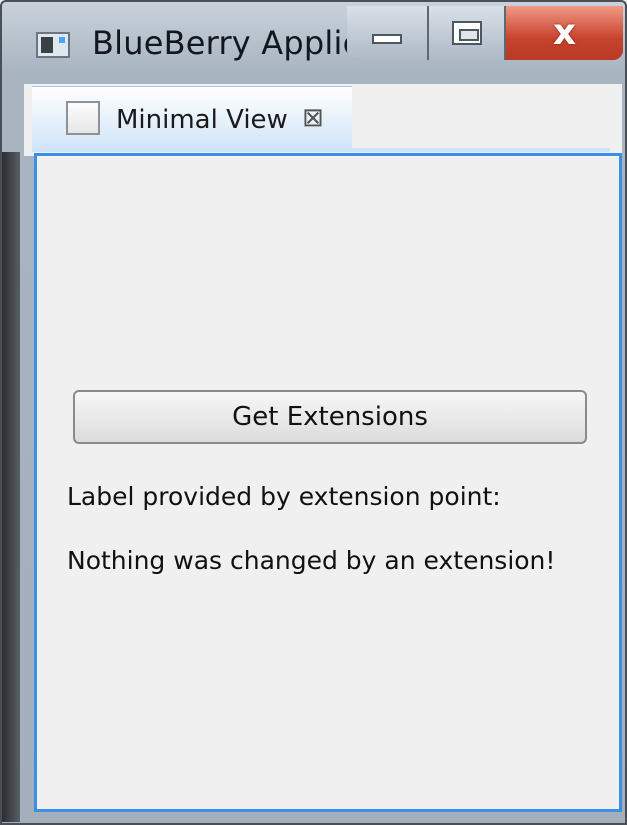 The height and width of the screenshot is (825, 627). I want to click on caption-buttons: x, so click(485, 33).